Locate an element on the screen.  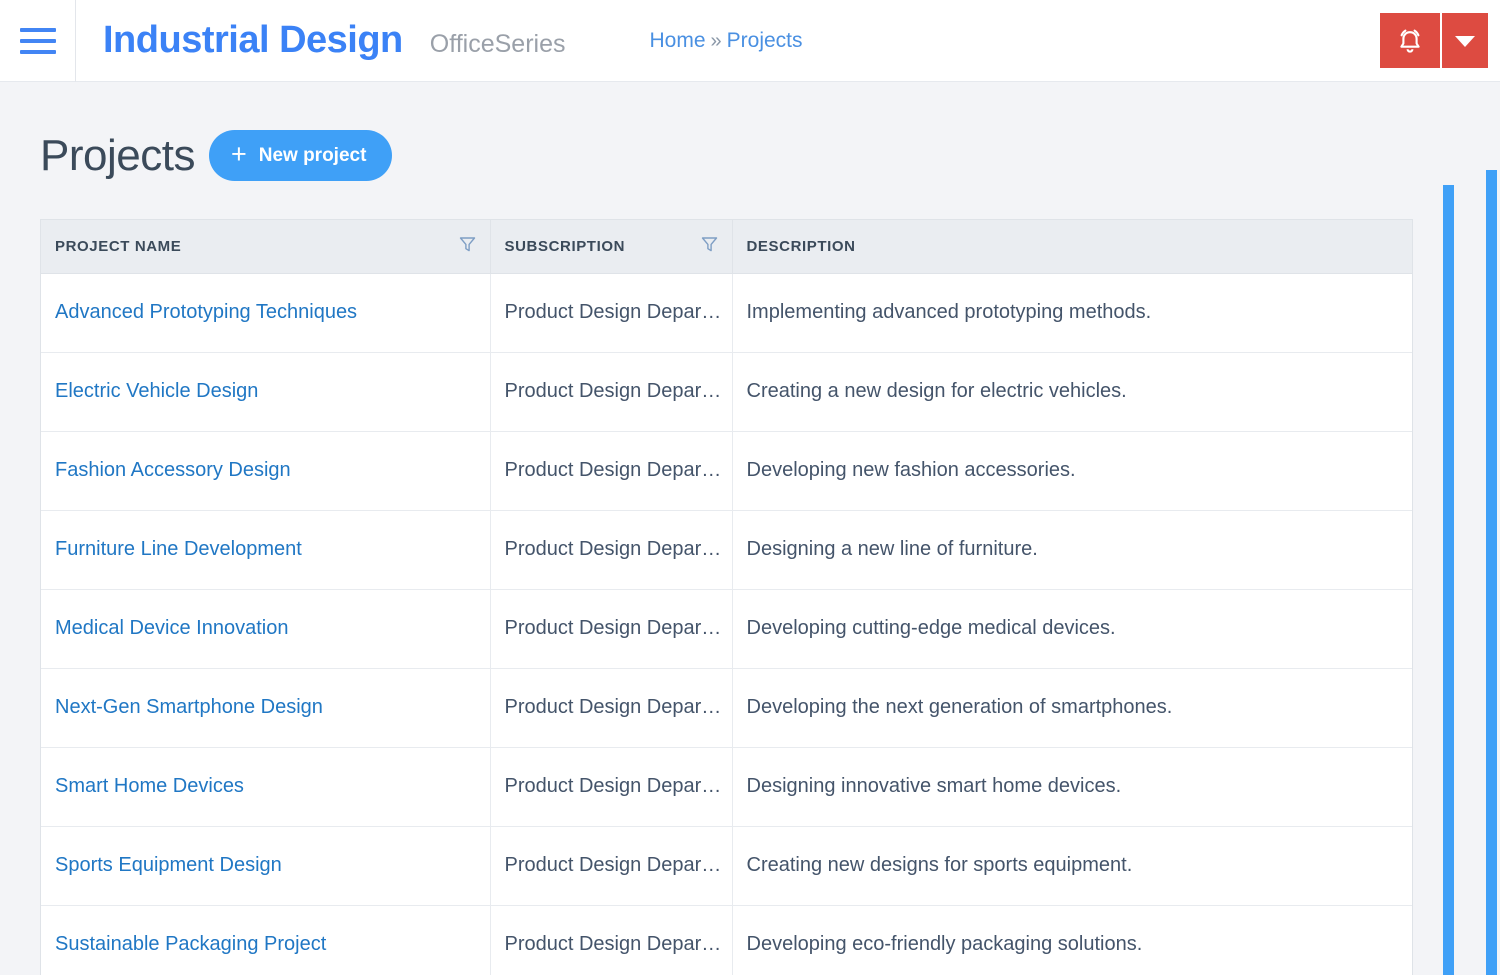
bell-icon is located at coordinates (1410, 40).